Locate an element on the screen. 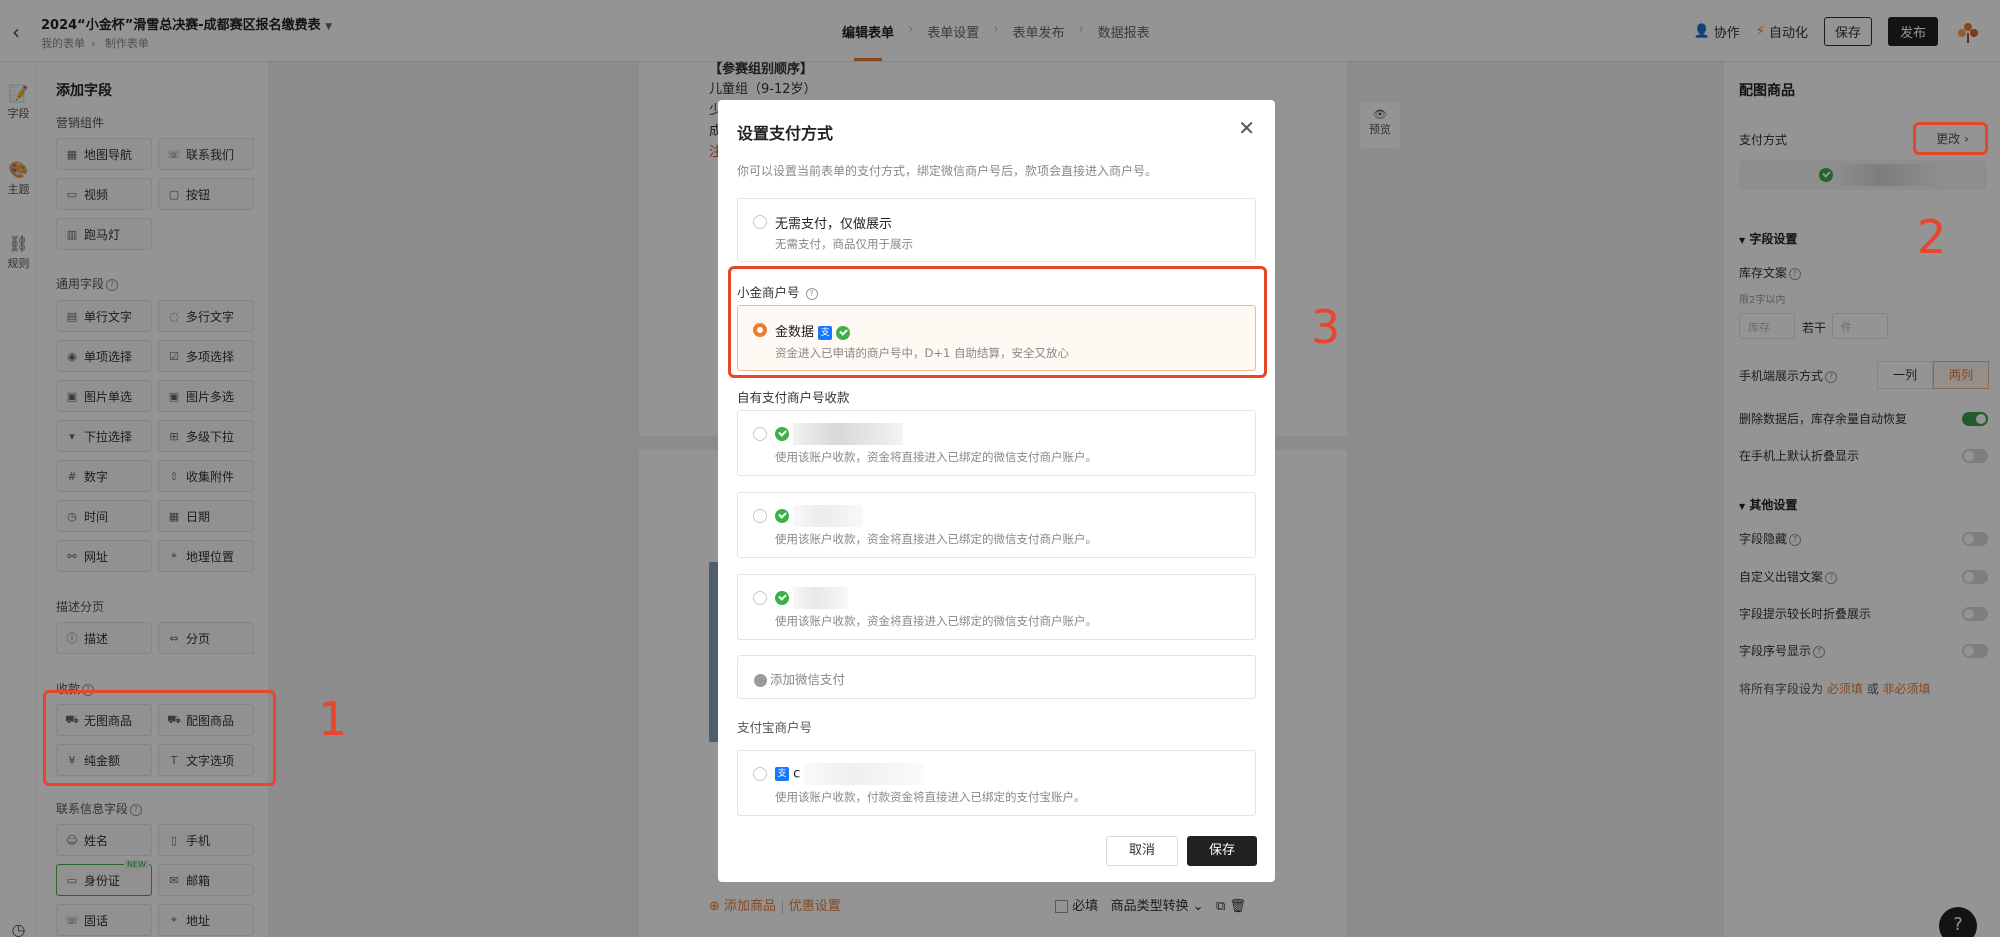 Image resolution: width=2000 pixels, height=937 pixels. option-no-payment: 无需支付，仅做展示 无需支付，商品仅用于展示 is located at coordinates (996, 230).